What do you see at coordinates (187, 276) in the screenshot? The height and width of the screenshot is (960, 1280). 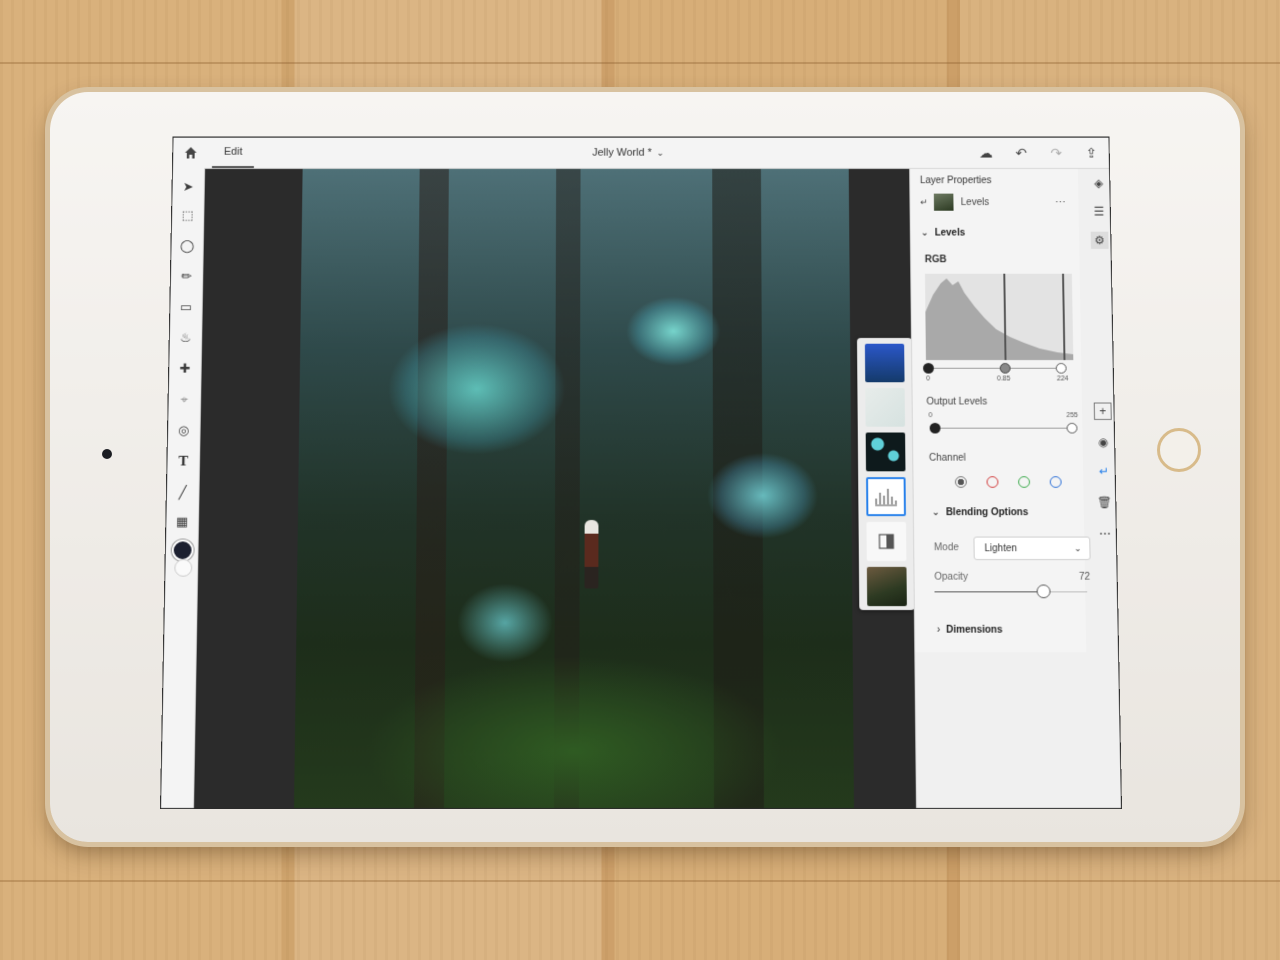 I see `brush-tool-icon: ✏` at bounding box center [187, 276].